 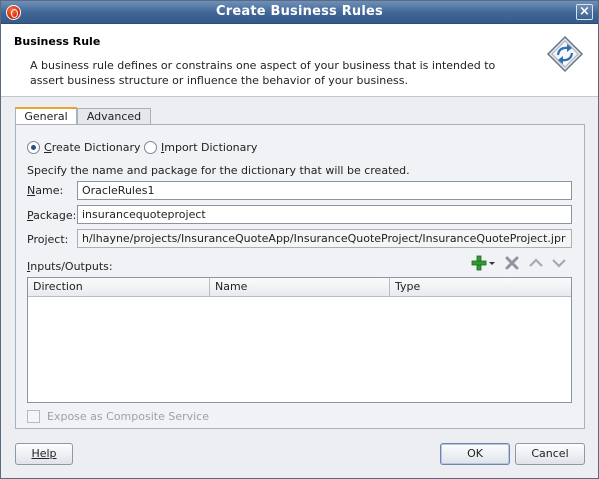 What do you see at coordinates (46, 115) in the screenshot?
I see `tab-general: General` at bounding box center [46, 115].